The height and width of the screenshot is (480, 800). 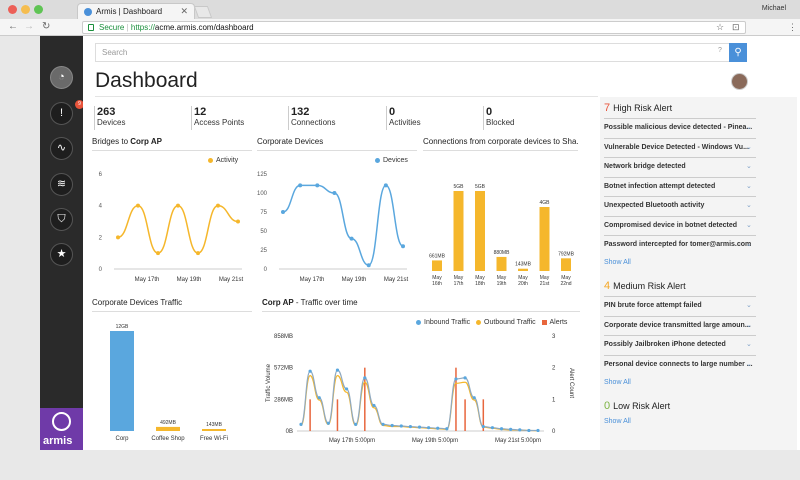 I want to click on bridges-panel: Bridges to Corp AP, so click(x=172, y=144).